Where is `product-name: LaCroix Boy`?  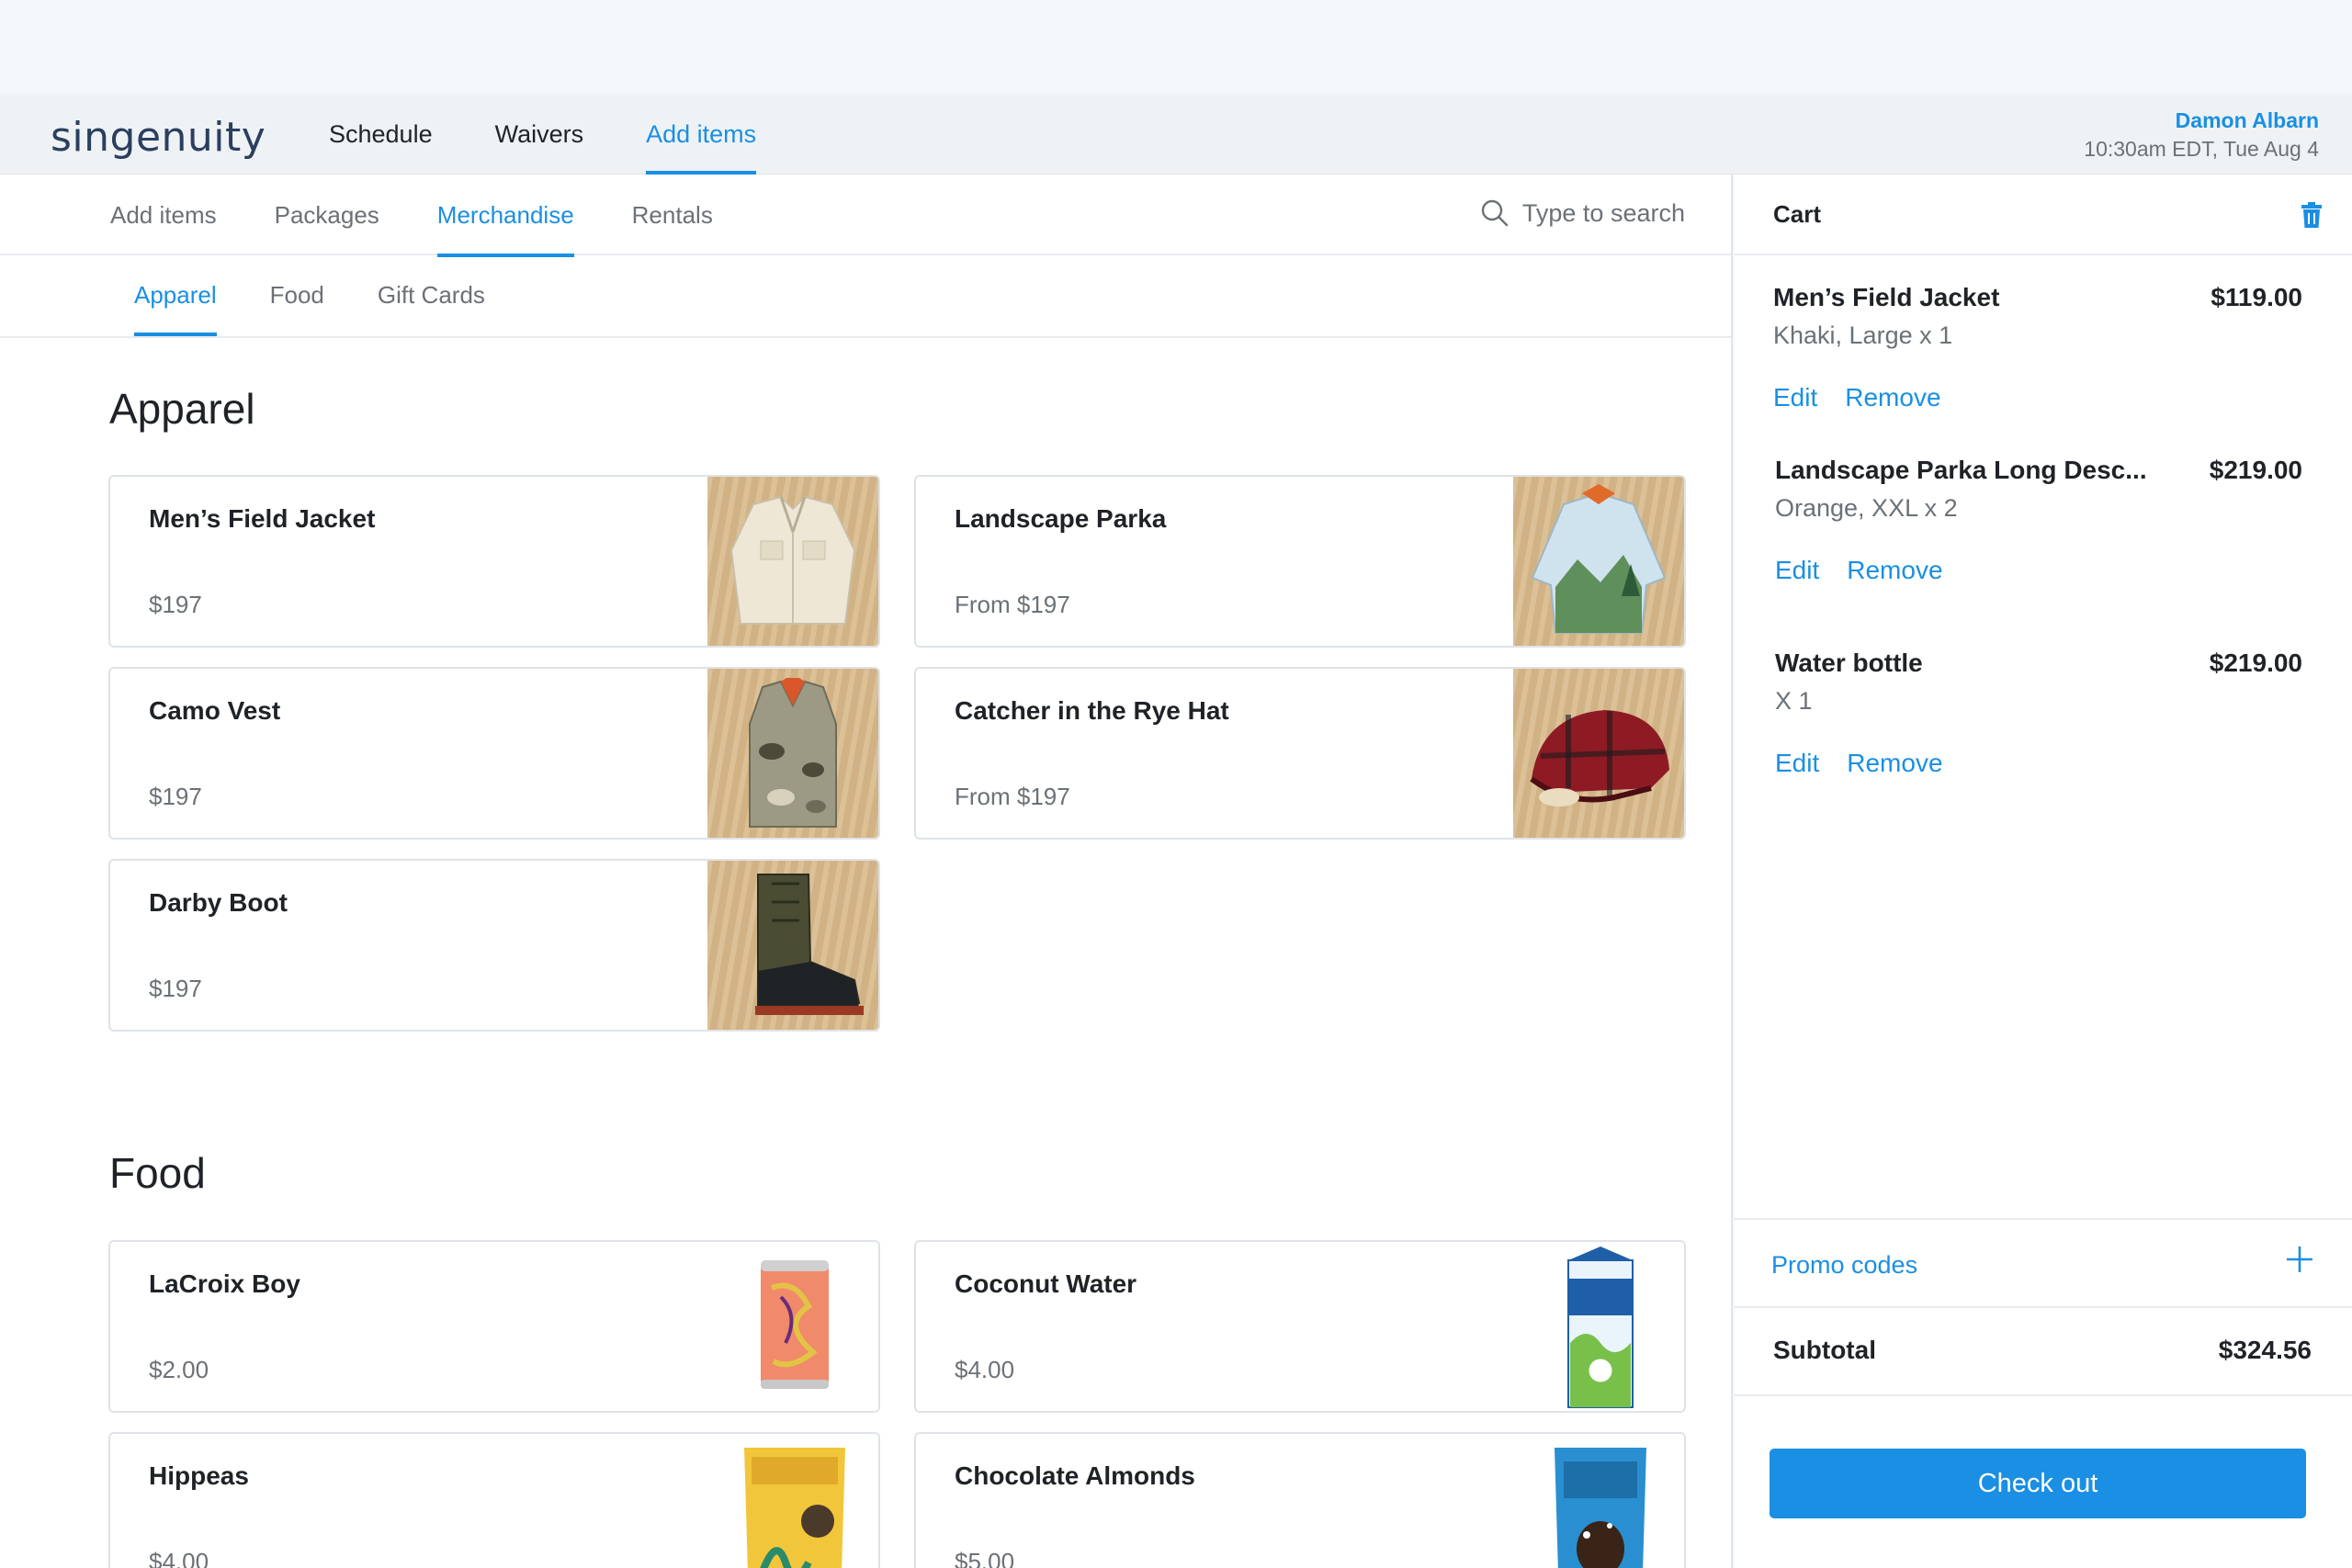 product-name: LaCroix Boy is located at coordinates (225, 1284).